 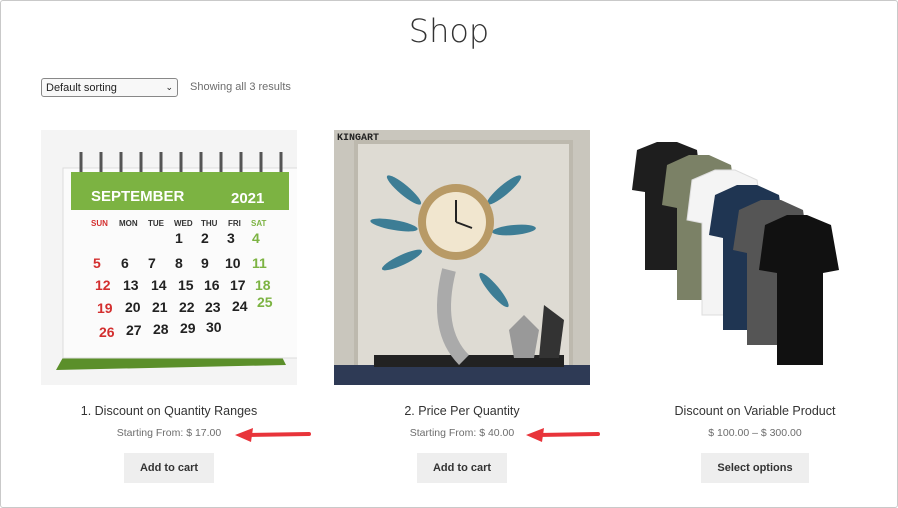 I want to click on svg-text: 20, so click(x=133, y=307).